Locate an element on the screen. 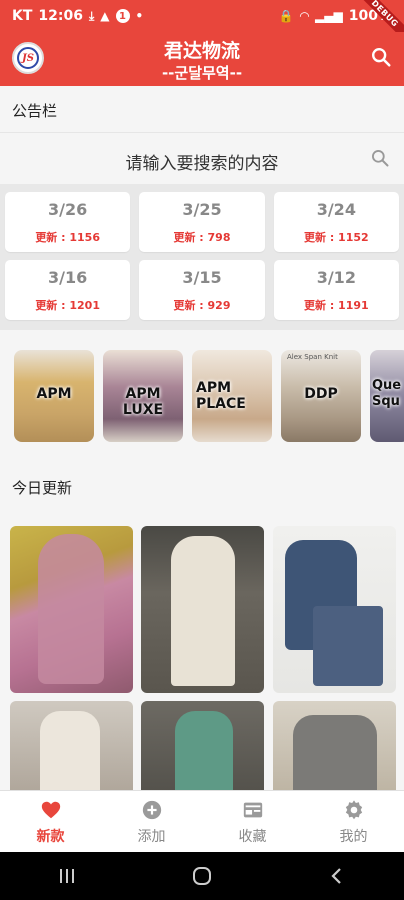 Image resolution: width=404 pixels, height=900 pixels. carrier-label: KT is located at coordinates (22, 16).